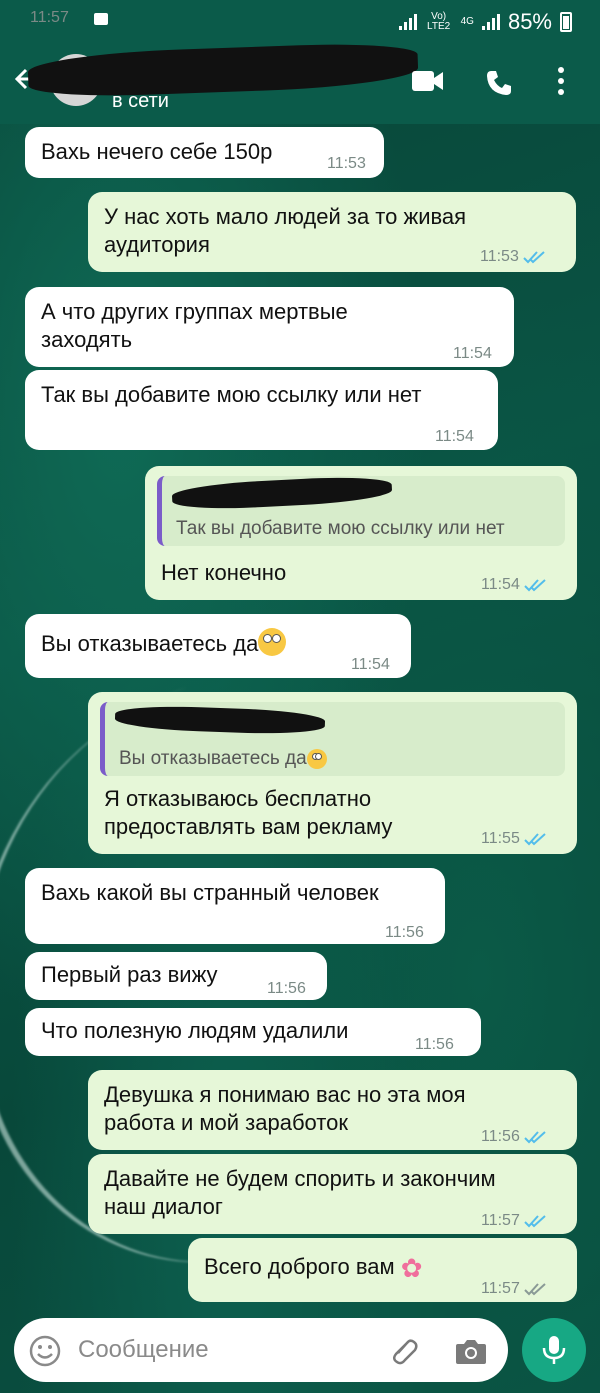 This screenshot has height=1393, width=600. Describe the element at coordinates (340, 528) in the screenshot. I see `quoted-text: Так вы добавите мою ссылку или нет` at that location.